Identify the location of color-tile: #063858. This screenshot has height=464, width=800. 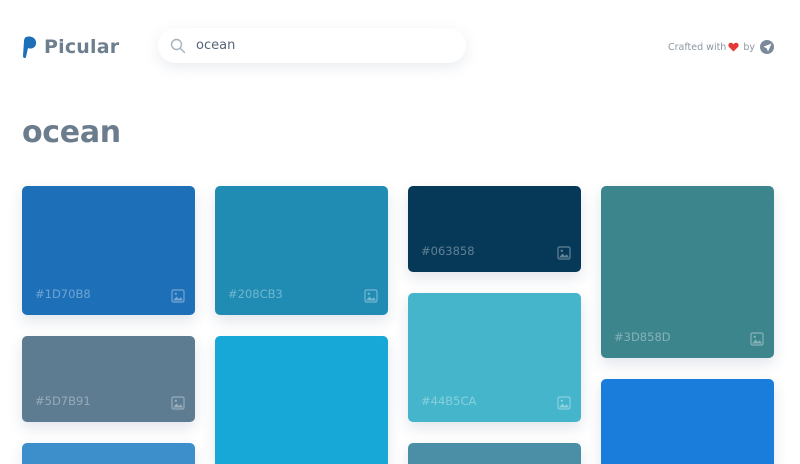
(494, 229).